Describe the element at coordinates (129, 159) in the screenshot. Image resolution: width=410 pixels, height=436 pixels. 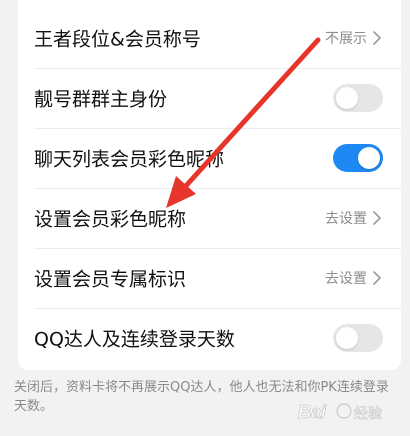
I see `setting-label: 聊天列表会员彩色昵称` at that location.